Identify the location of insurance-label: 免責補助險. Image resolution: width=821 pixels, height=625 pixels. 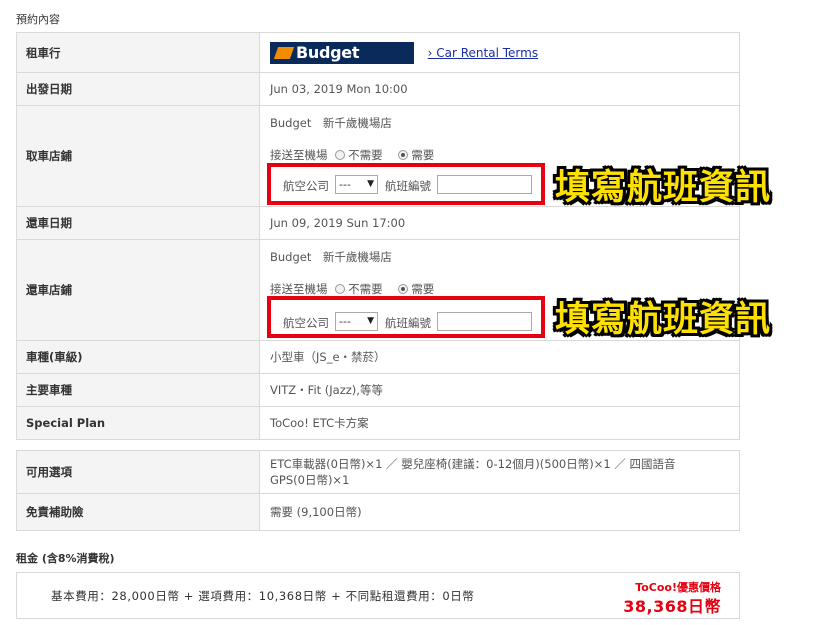
(138, 512).